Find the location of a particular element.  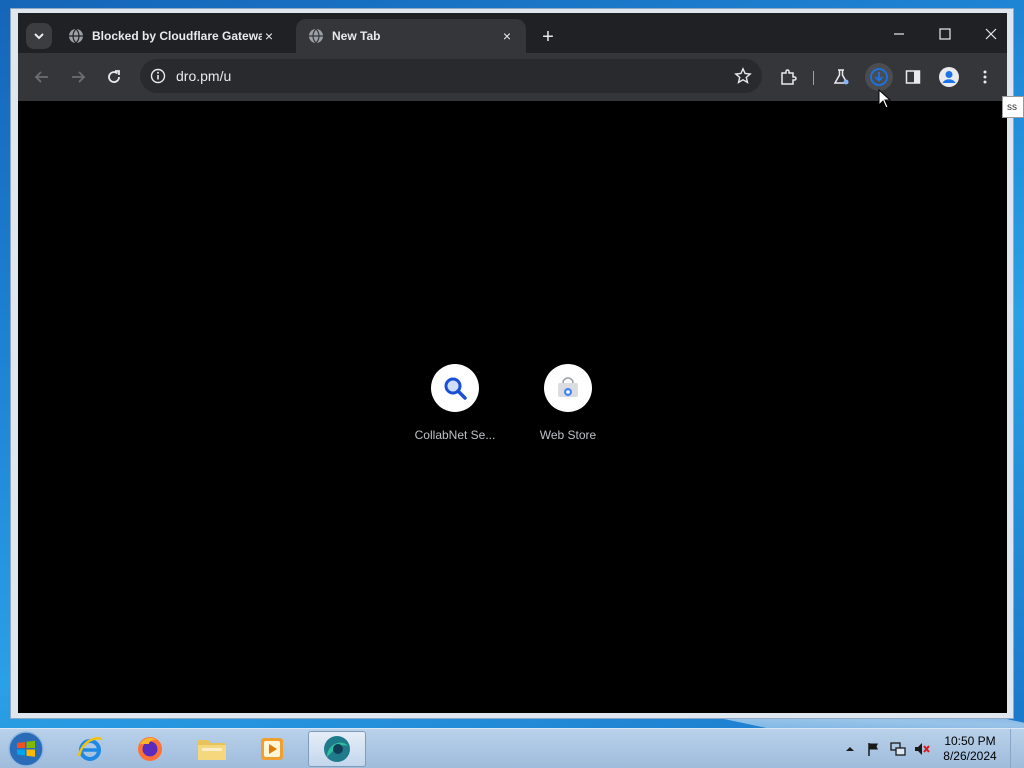

toolbar-divider is located at coordinates (813, 78).